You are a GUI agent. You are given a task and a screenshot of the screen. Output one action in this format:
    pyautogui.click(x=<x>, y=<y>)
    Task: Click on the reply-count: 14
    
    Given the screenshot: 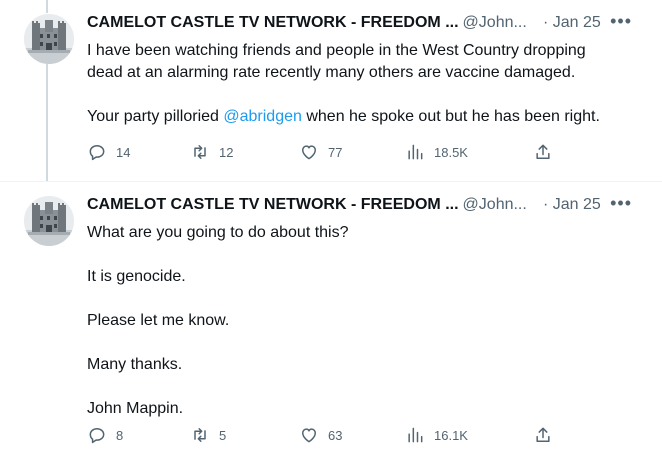 What is the action you would take?
    pyautogui.click(x=123, y=152)
    